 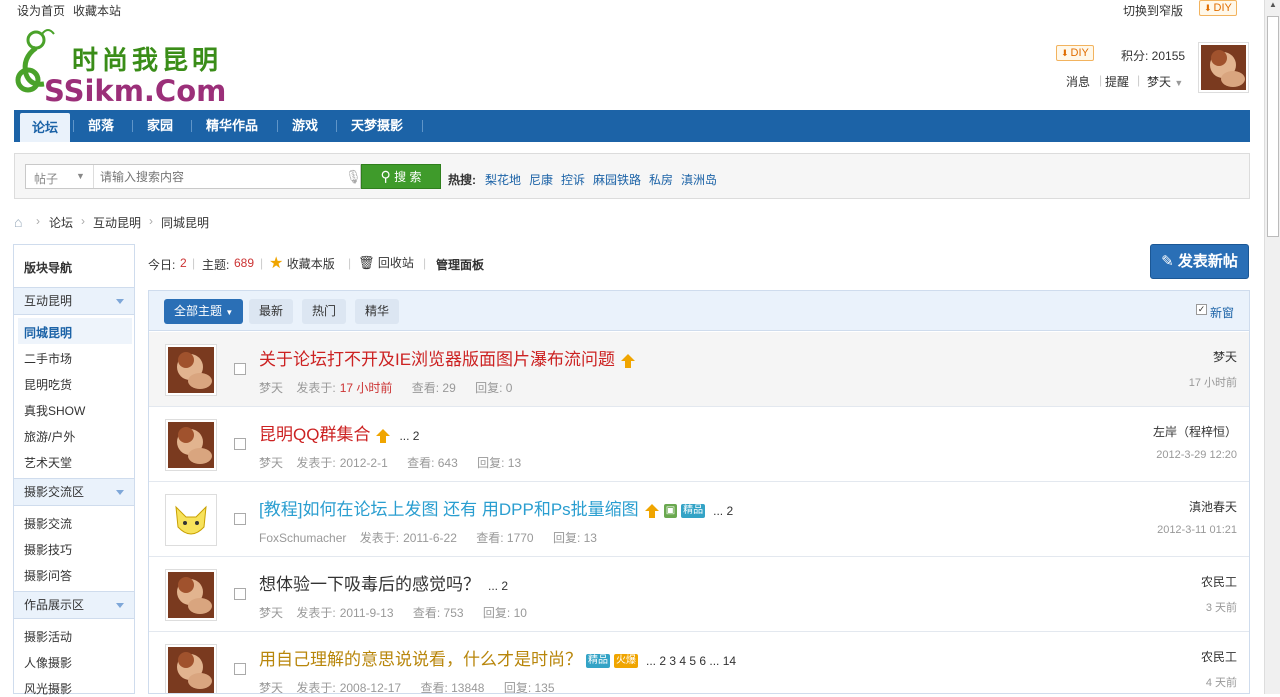 I want to click on last-poster: 梦天, so click(x=1225, y=356).